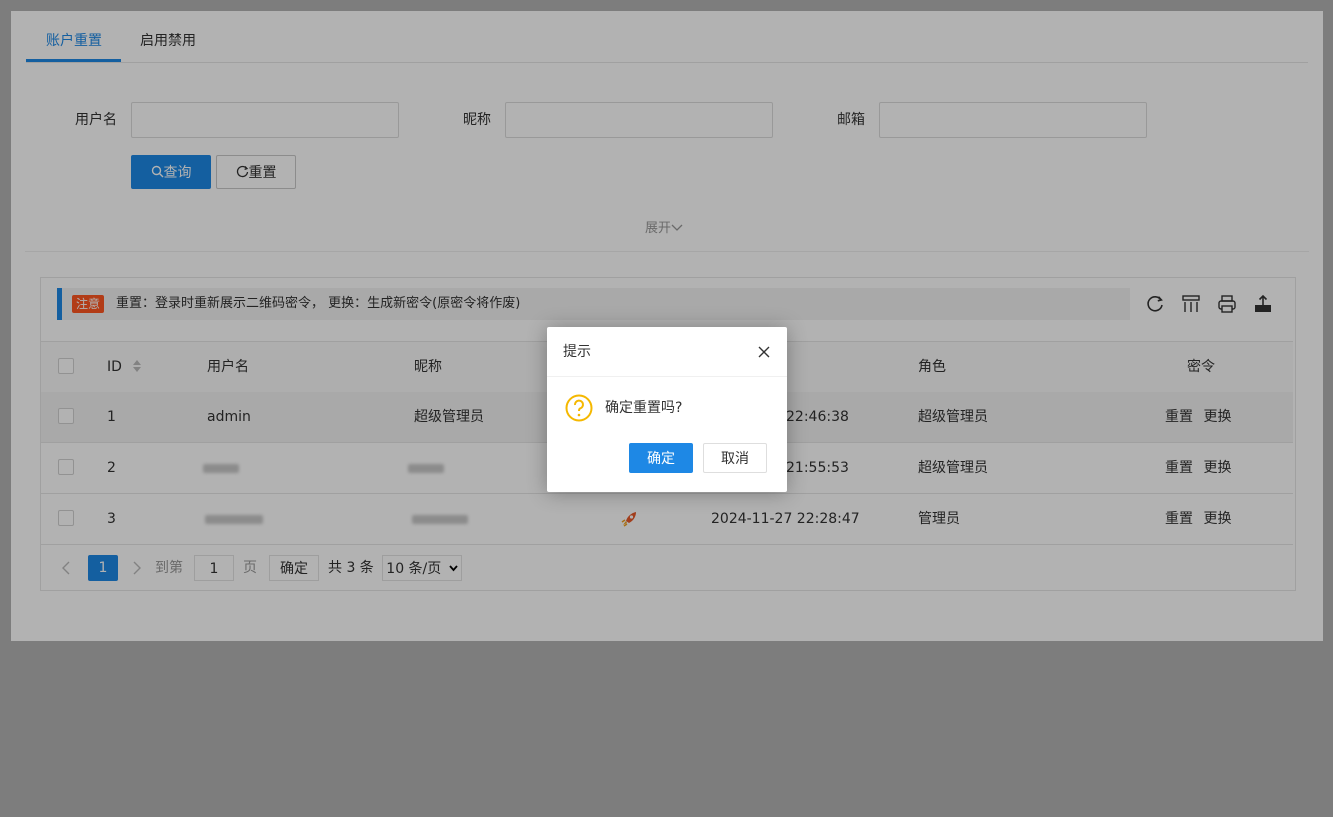 The image size is (1333, 817). Describe the element at coordinates (667, 352) in the screenshot. I see `dialog-title: 提示` at that location.